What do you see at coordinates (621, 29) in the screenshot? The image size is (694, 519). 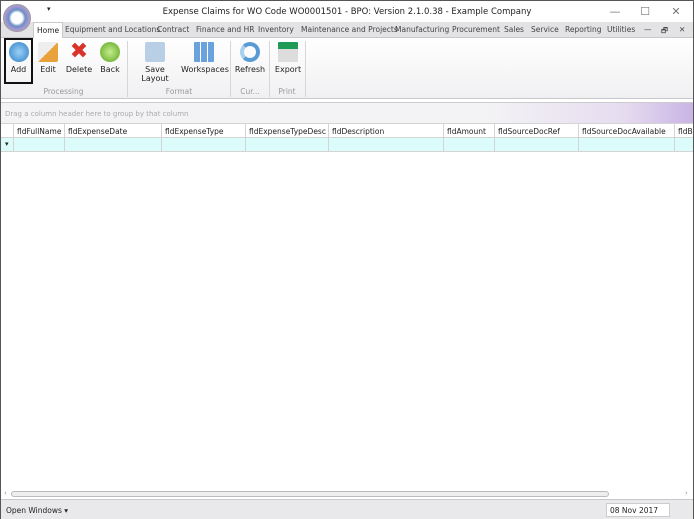 I see `tab-utilities: Utilities` at bounding box center [621, 29].